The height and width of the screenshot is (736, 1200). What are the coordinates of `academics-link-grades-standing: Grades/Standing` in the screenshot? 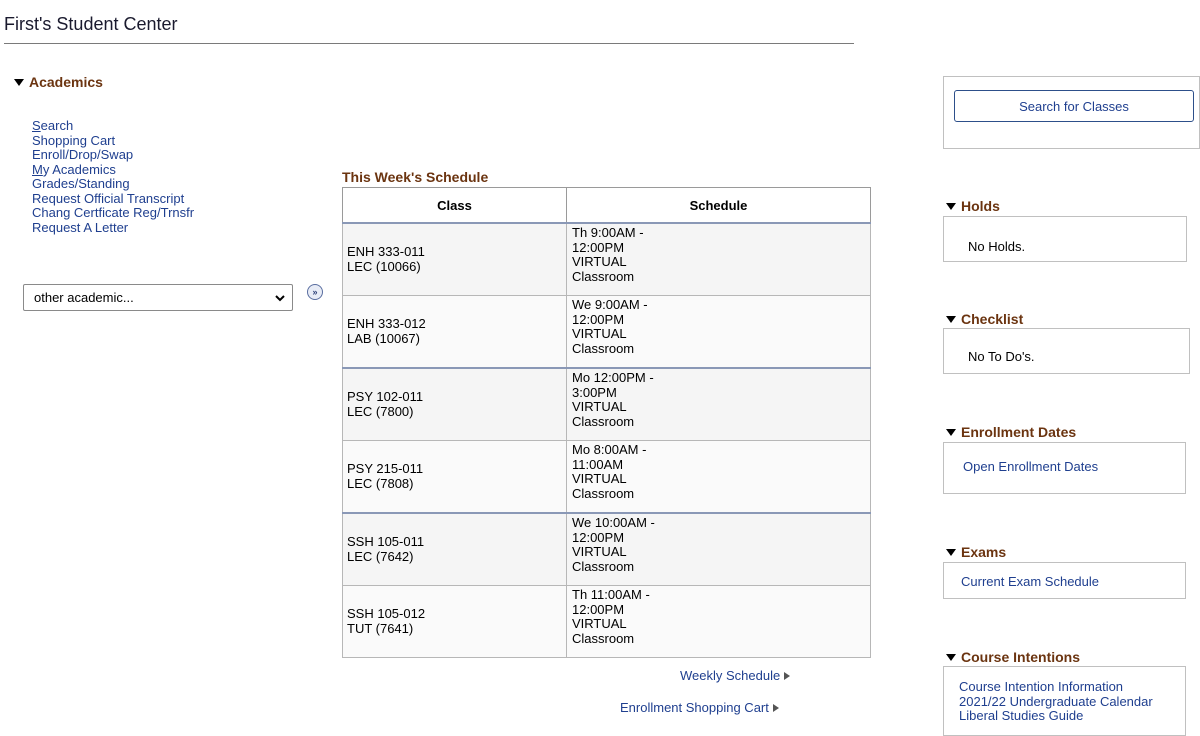 It's located at (113, 184).